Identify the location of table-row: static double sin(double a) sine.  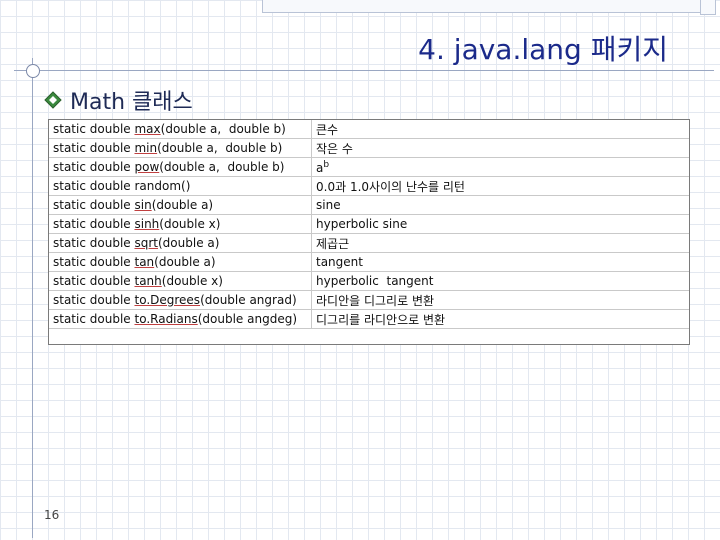
(369, 205).